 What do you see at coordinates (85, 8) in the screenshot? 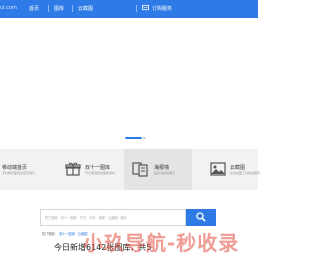
I see `nav-cloud-screenshot: 云截图` at bounding box center [85, 8].